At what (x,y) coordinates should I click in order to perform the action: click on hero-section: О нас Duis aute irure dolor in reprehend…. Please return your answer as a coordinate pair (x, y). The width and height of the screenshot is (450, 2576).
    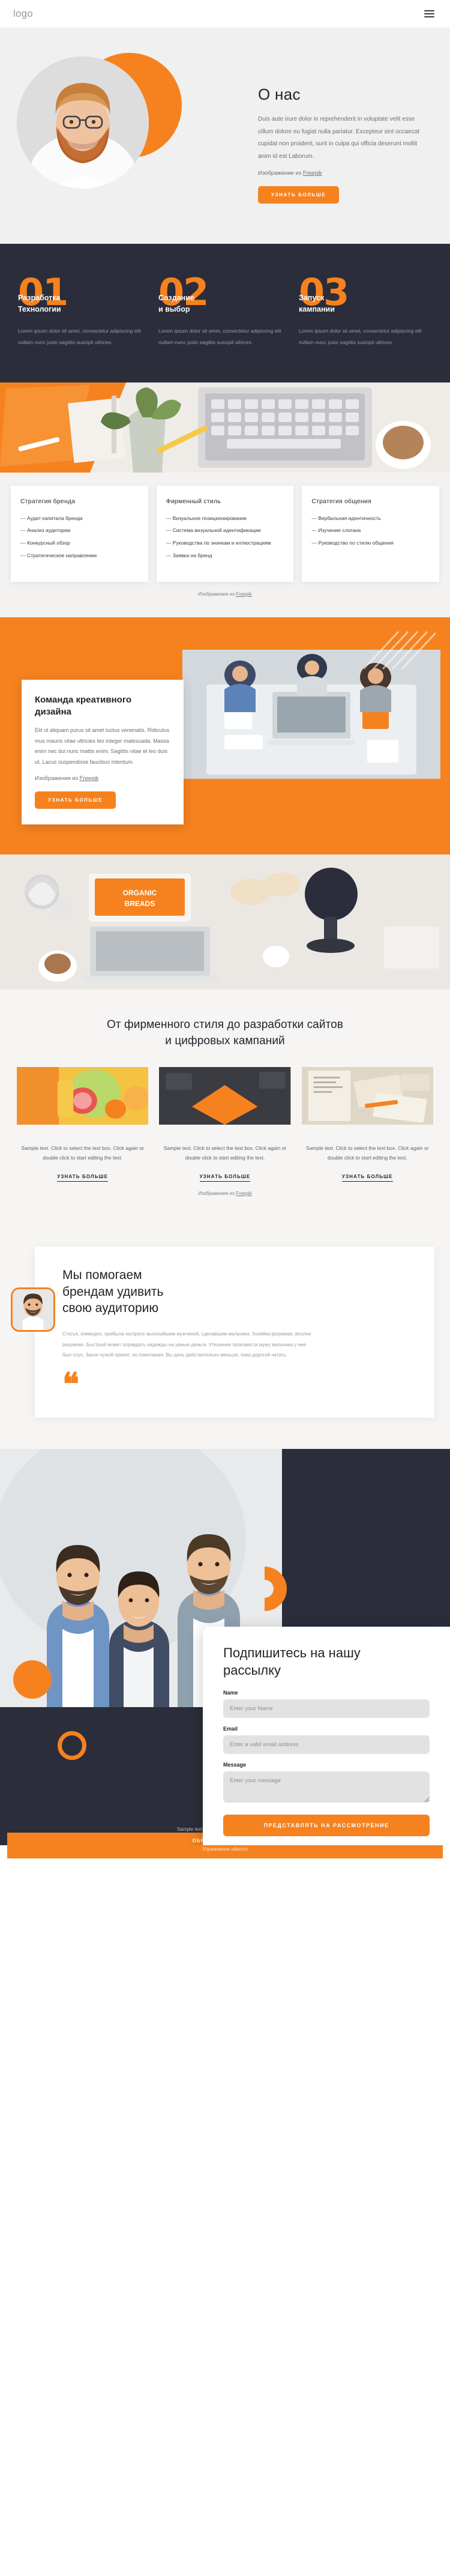
    Looking at the image, I should click on (225, 136).